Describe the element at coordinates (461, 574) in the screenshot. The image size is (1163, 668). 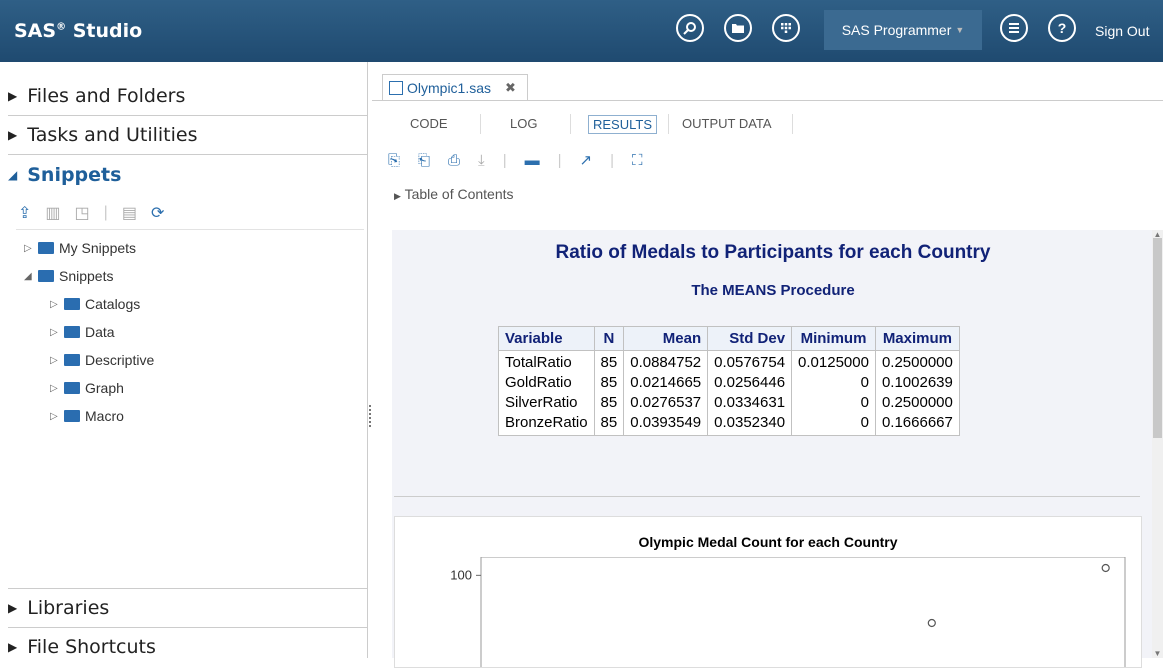
I see `y-tick-label: 100` at that location.